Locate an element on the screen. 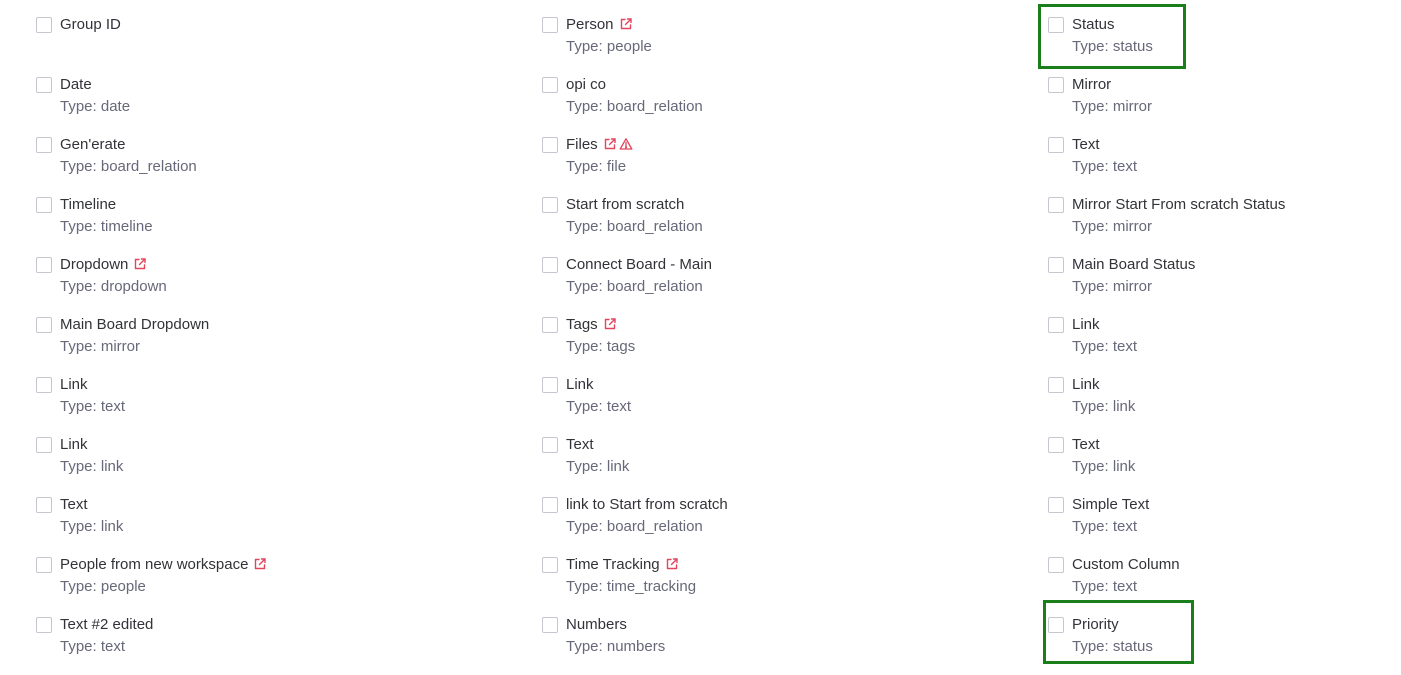 Image resolution: width=1401 pixels, height=675 pixels. column-option-text: Connect Board - Main Type: board_relation is located at coordinates (639, 276).